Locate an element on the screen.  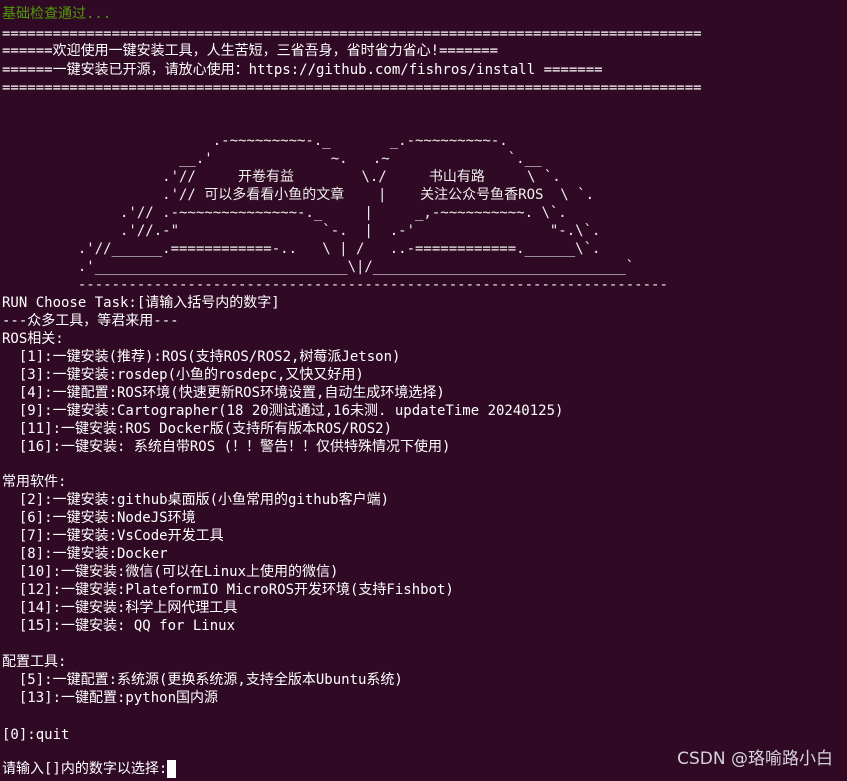
menu-item-15: [15]:一键安装: QQ for Linux is located at coordinates (119, 626).